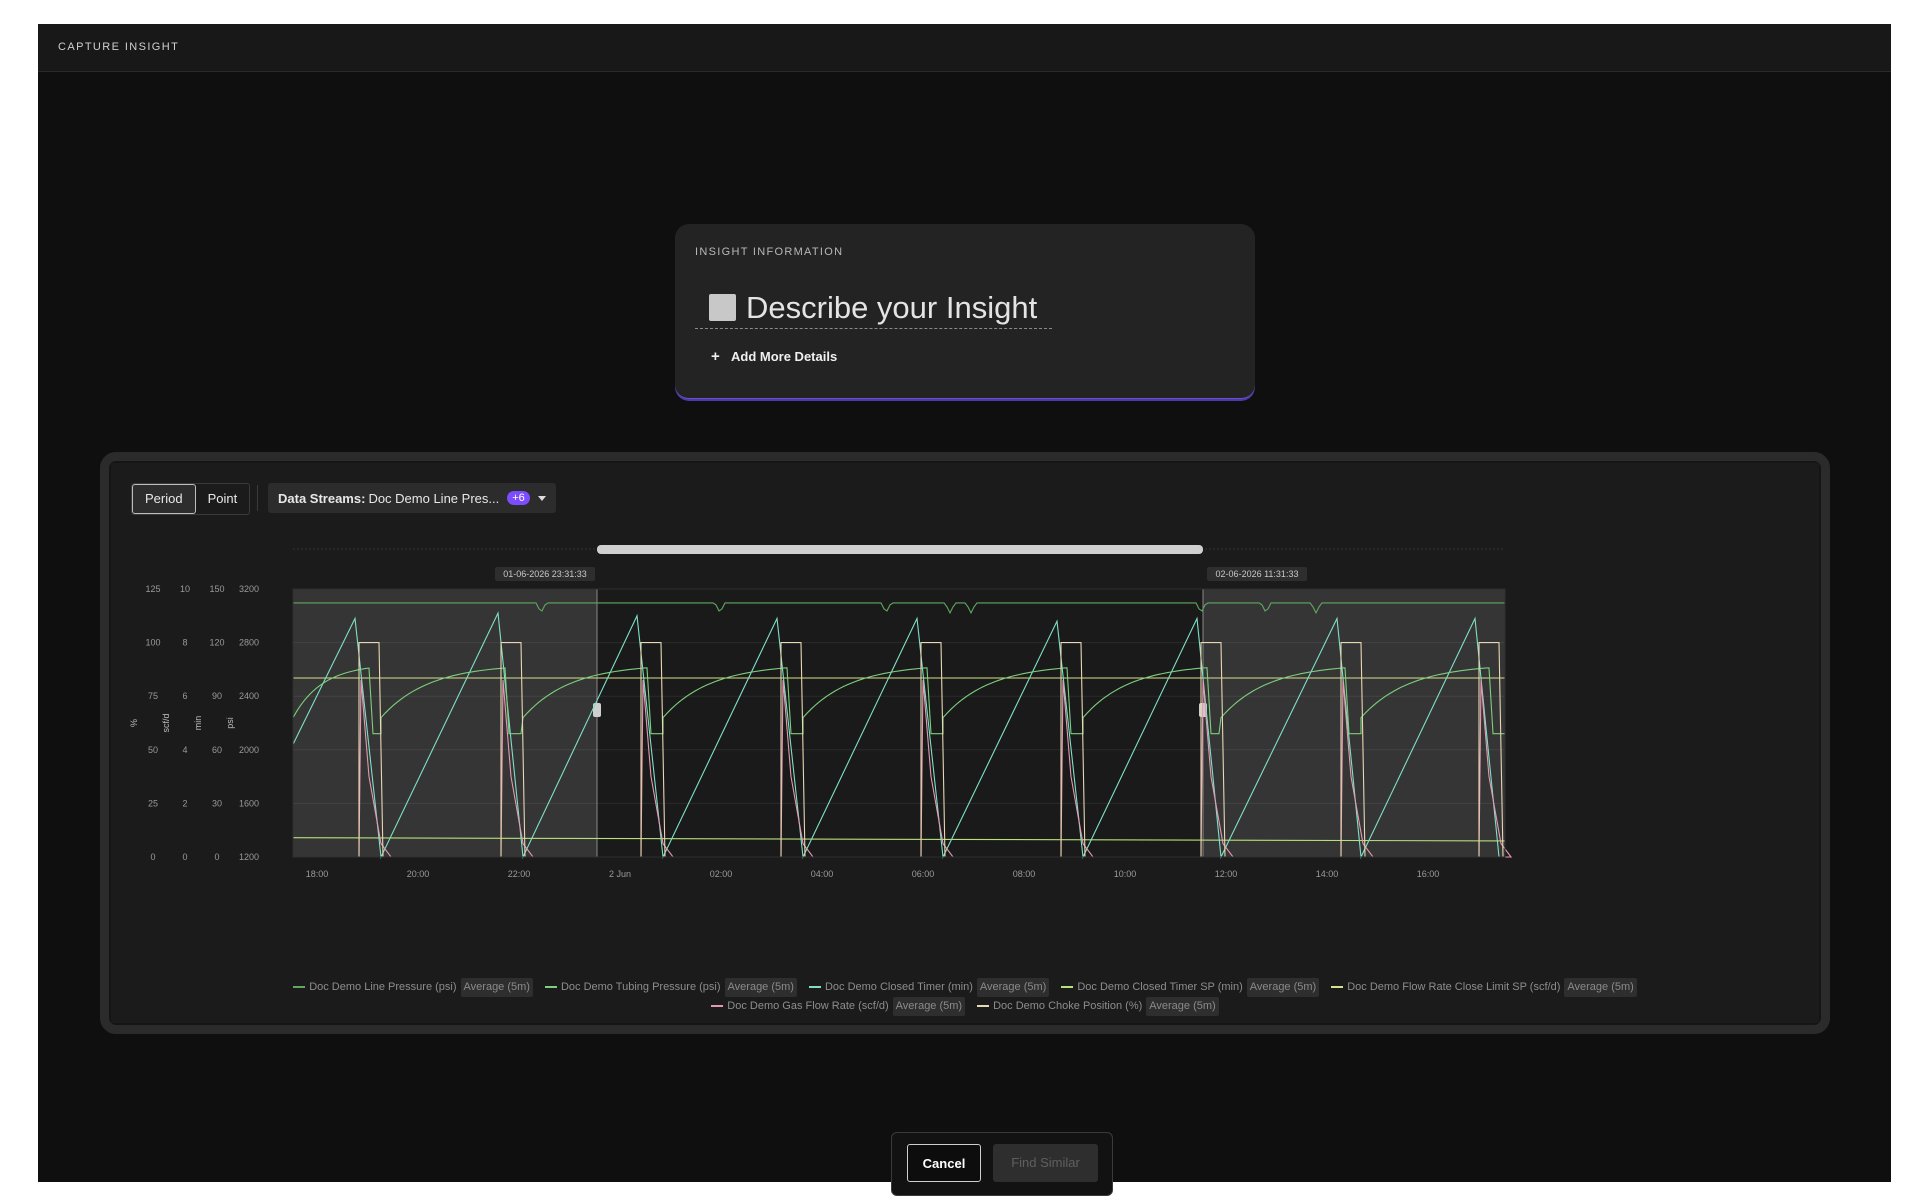 The width and height of the screenshot is (1920, 1200). Describe the element at coordinates (249, 696) in the screenshot. I see `y-tick-label: 2400` at that location.